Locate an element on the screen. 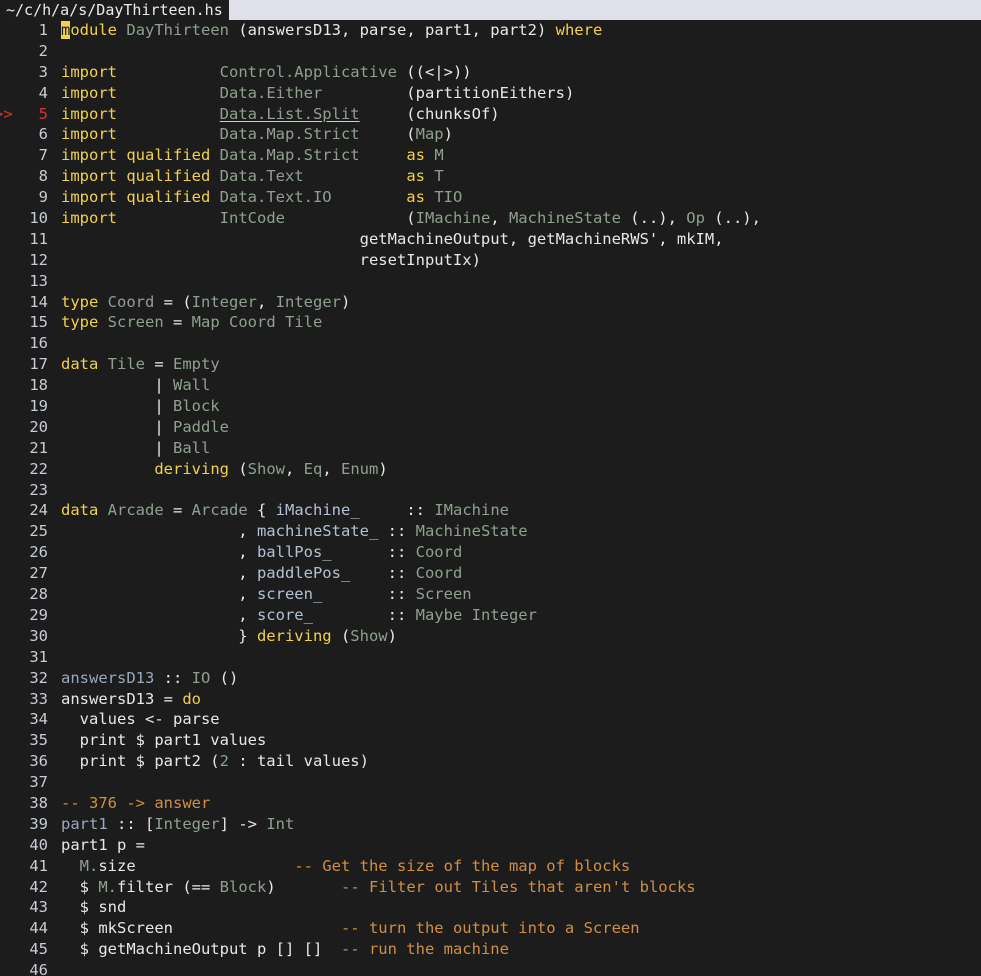 Image resolution: width=981 pixels, height=976 pixels. code-token: Enum is located at coordinates (360, 468).